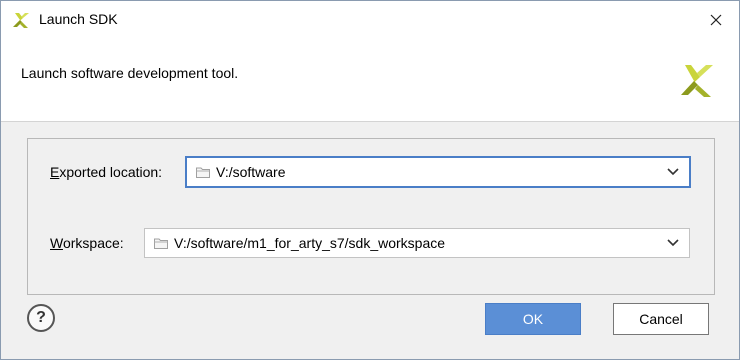 The width and height of the screenshot is (740, 360). What do you see at coordinates (41, 318) in the screenshot?
I see `help-button: ?` at bounding box center [41, 318].